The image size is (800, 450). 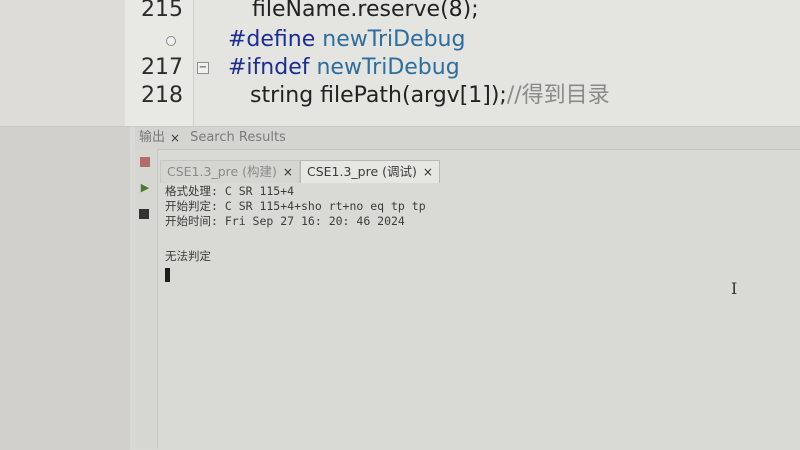 I want to click on console-line: 开始判定: C SR 115+4+sho rt+no eq tp tp, so click(x=295, y=206).